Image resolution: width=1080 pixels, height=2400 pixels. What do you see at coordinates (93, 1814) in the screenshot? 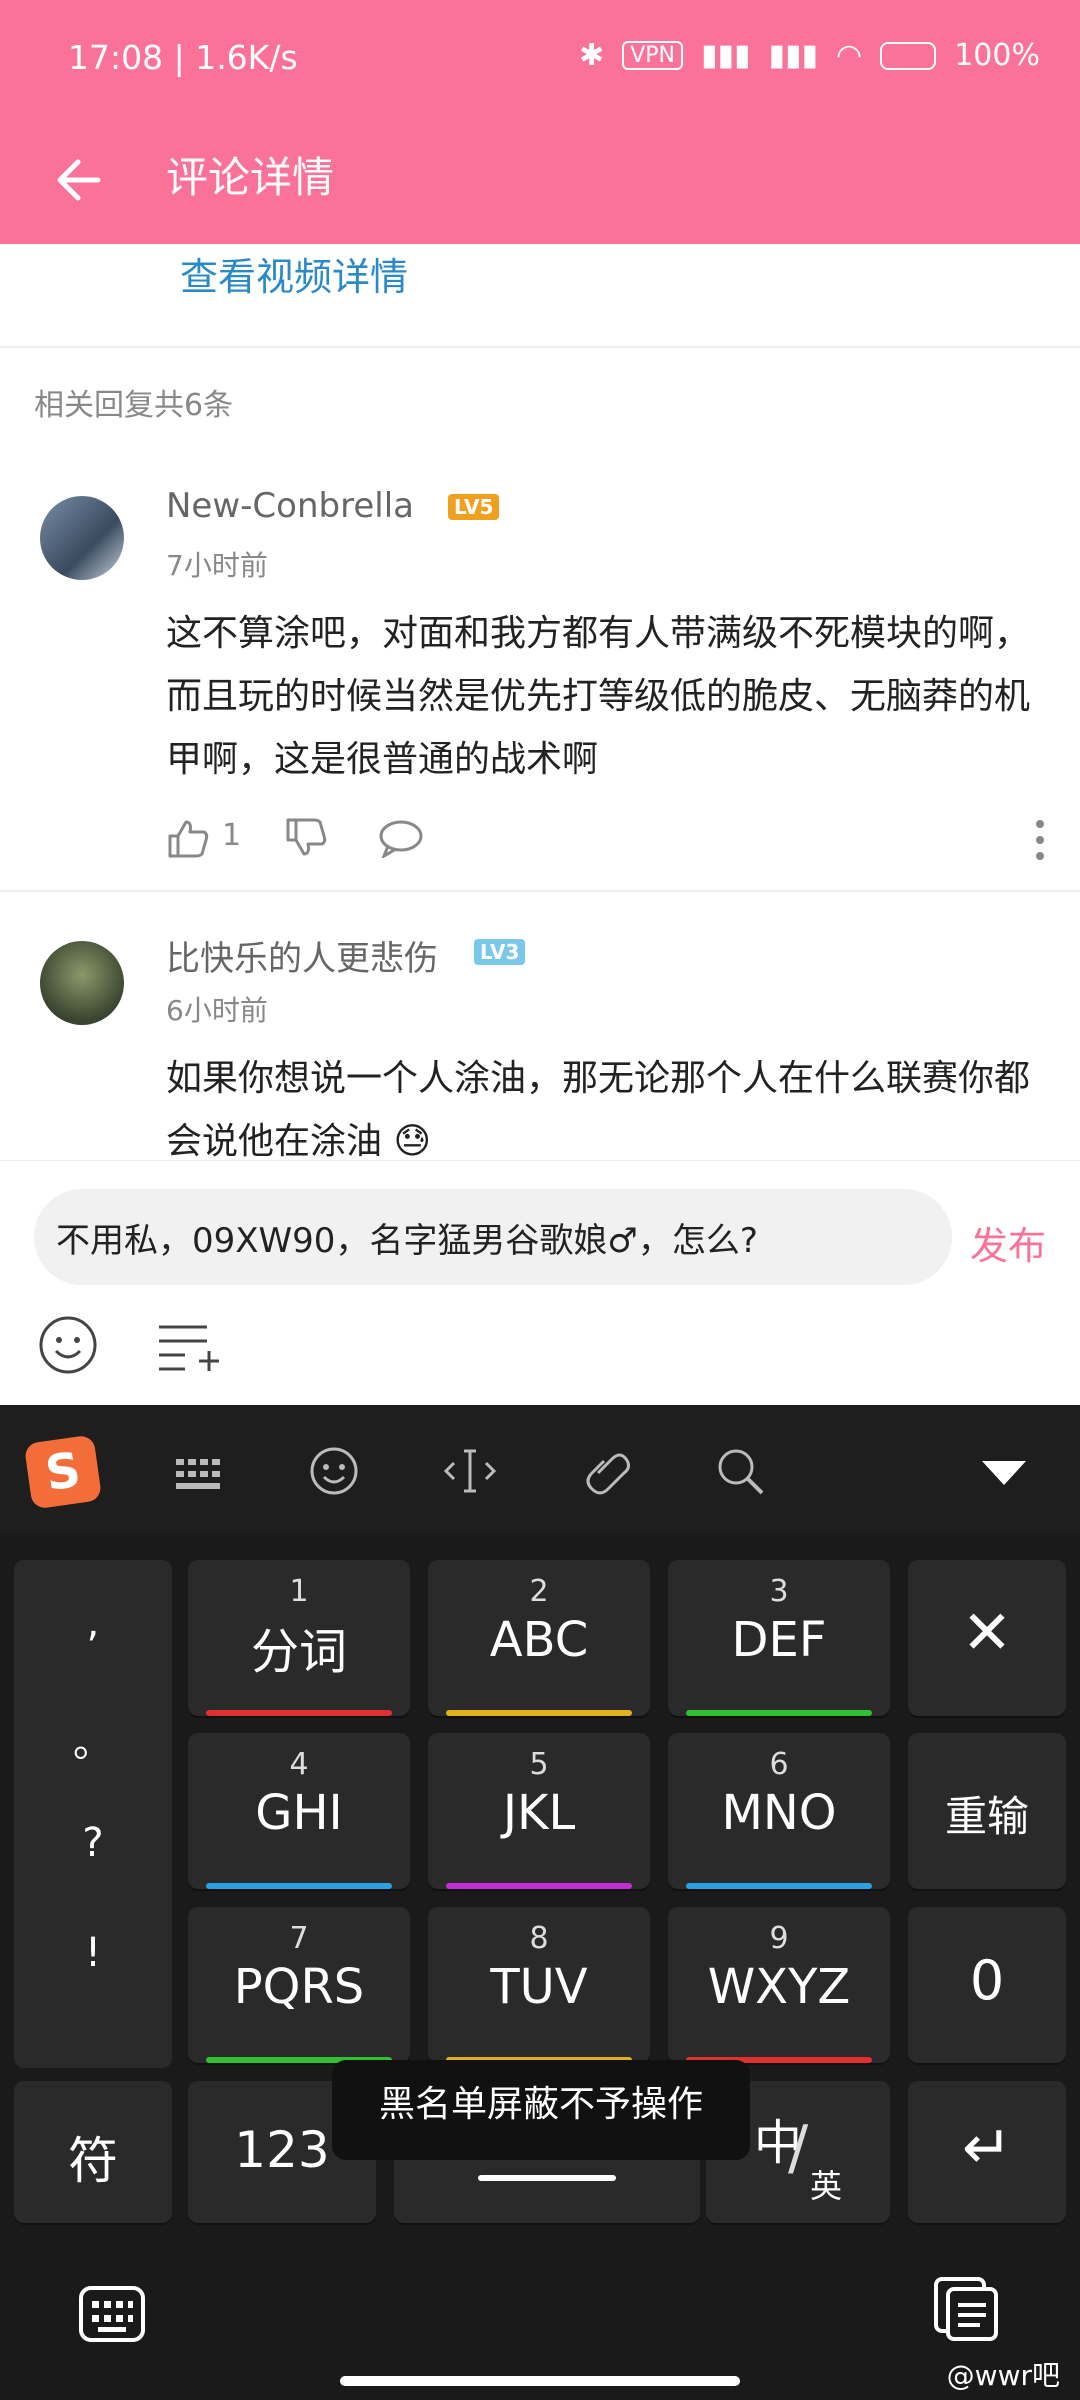
I see `punctuation-key: , 。 ? !` at bounding box center [93, 1814].